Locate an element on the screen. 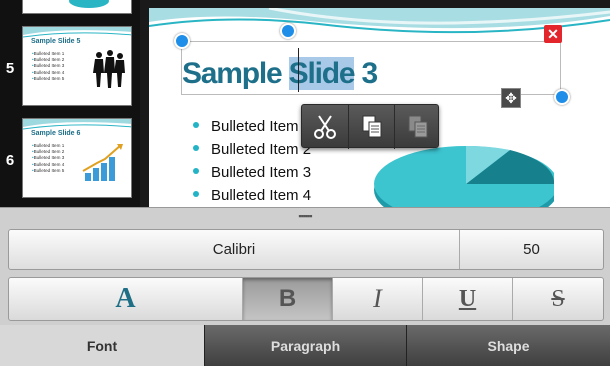 Image resolution: width=610 pixels, height=366 pixels. bullet-text: Bulleted Item 1 is located at coordinates (261, 126).